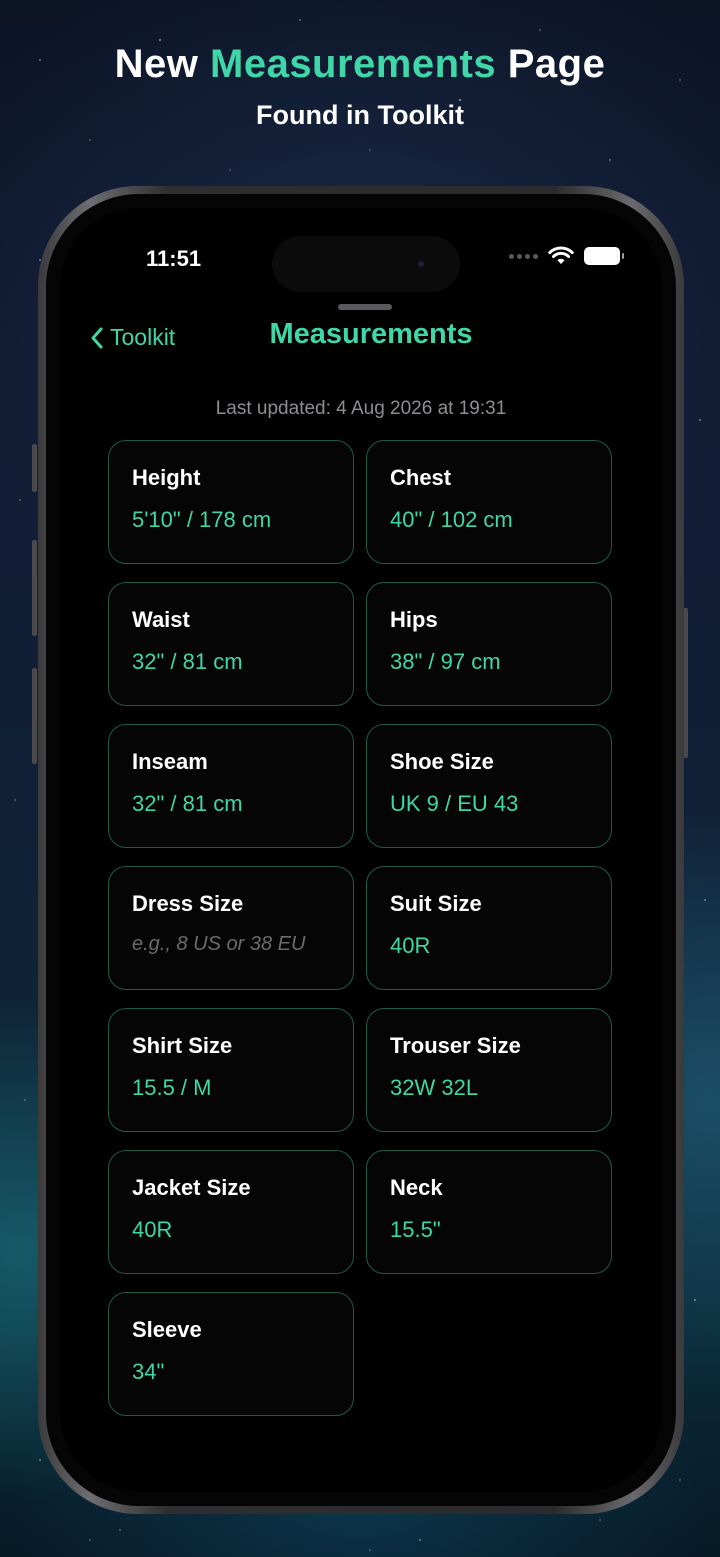 Image resolution: width=720 pixels, height=1557 pixels. What do you see at coordinates (353, 64) in the screenshot?
I see `headline-accent: Measurements` at bounding box center [353, 64].